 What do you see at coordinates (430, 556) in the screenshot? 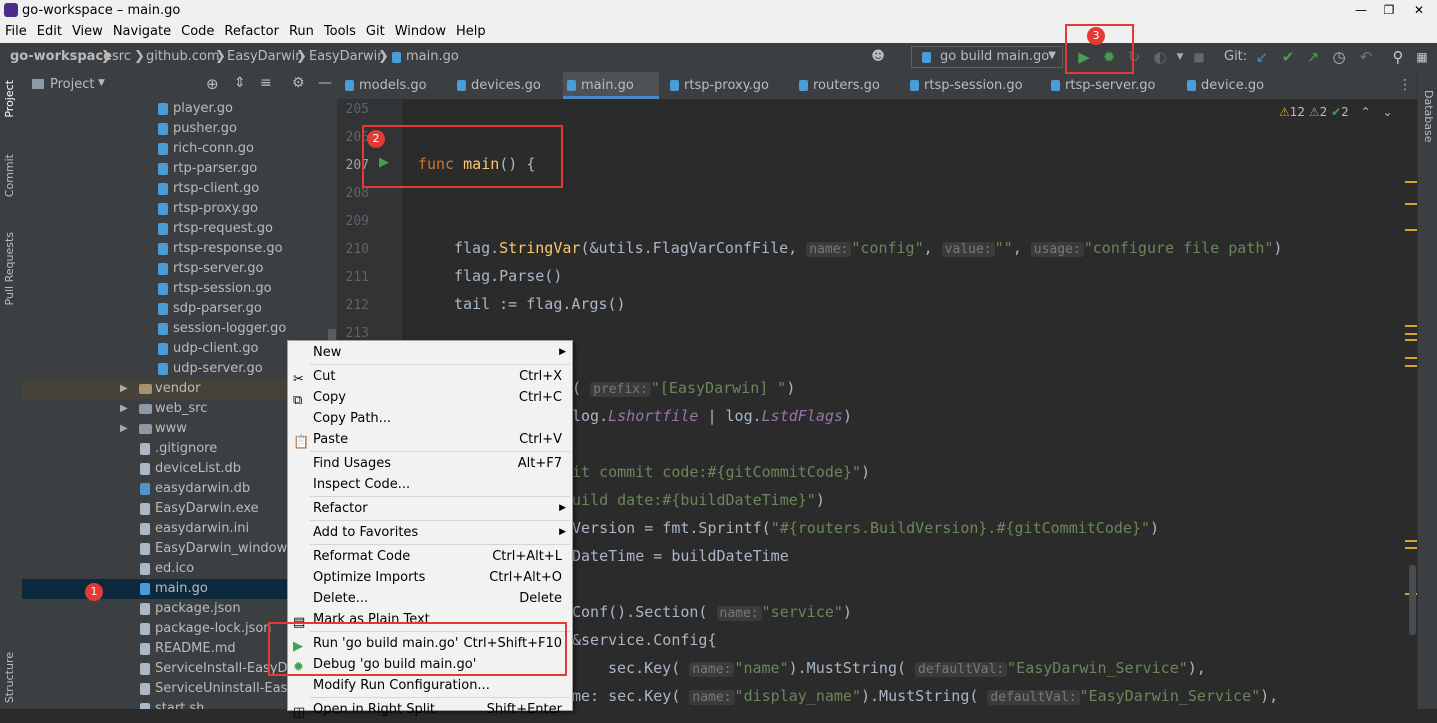
I see `menu-item-reformat-code: Reformat Code Ctrl+Alt+L` at bounding box center [430, 556].